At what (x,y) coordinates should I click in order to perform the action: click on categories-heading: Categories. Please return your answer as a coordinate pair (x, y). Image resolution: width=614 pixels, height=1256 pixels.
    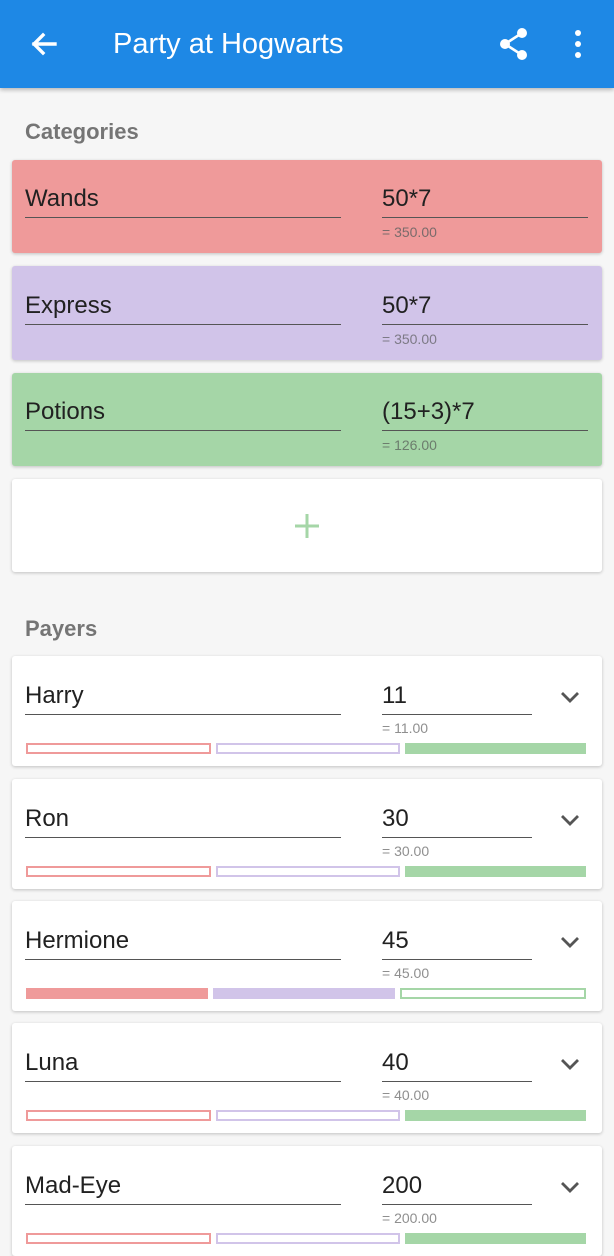
    Looking at the image, I should click on (82, 131).